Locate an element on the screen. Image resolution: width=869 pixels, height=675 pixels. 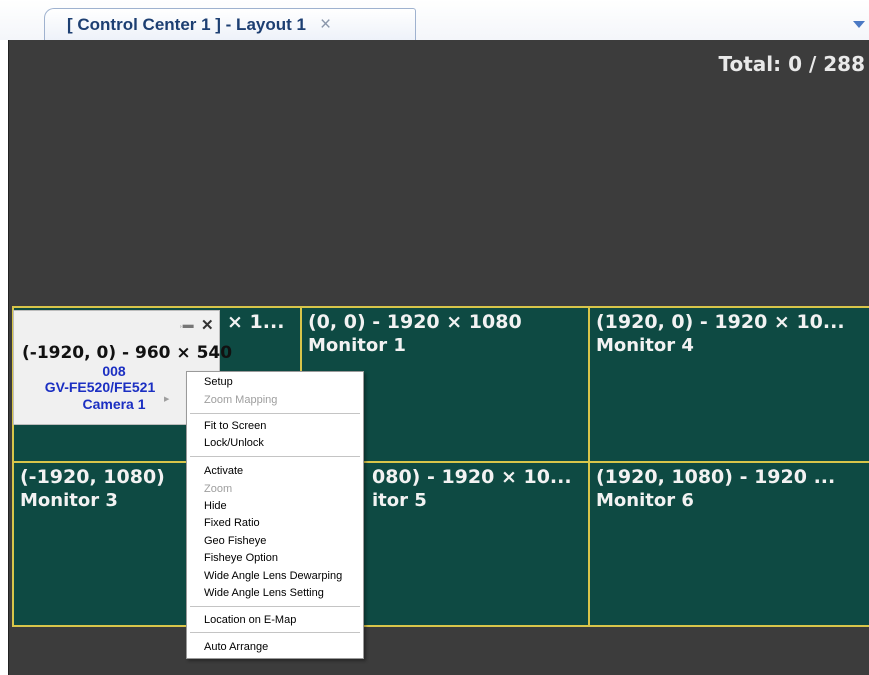
monitor-name: Monitor 1 is located at coordinates (357, 345).